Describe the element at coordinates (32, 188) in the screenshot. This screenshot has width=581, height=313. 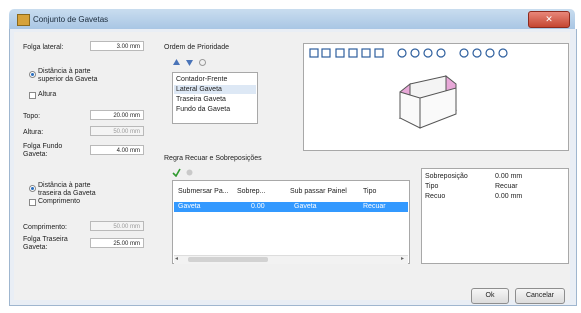
I see `radio-distancia-traseira` at that location.